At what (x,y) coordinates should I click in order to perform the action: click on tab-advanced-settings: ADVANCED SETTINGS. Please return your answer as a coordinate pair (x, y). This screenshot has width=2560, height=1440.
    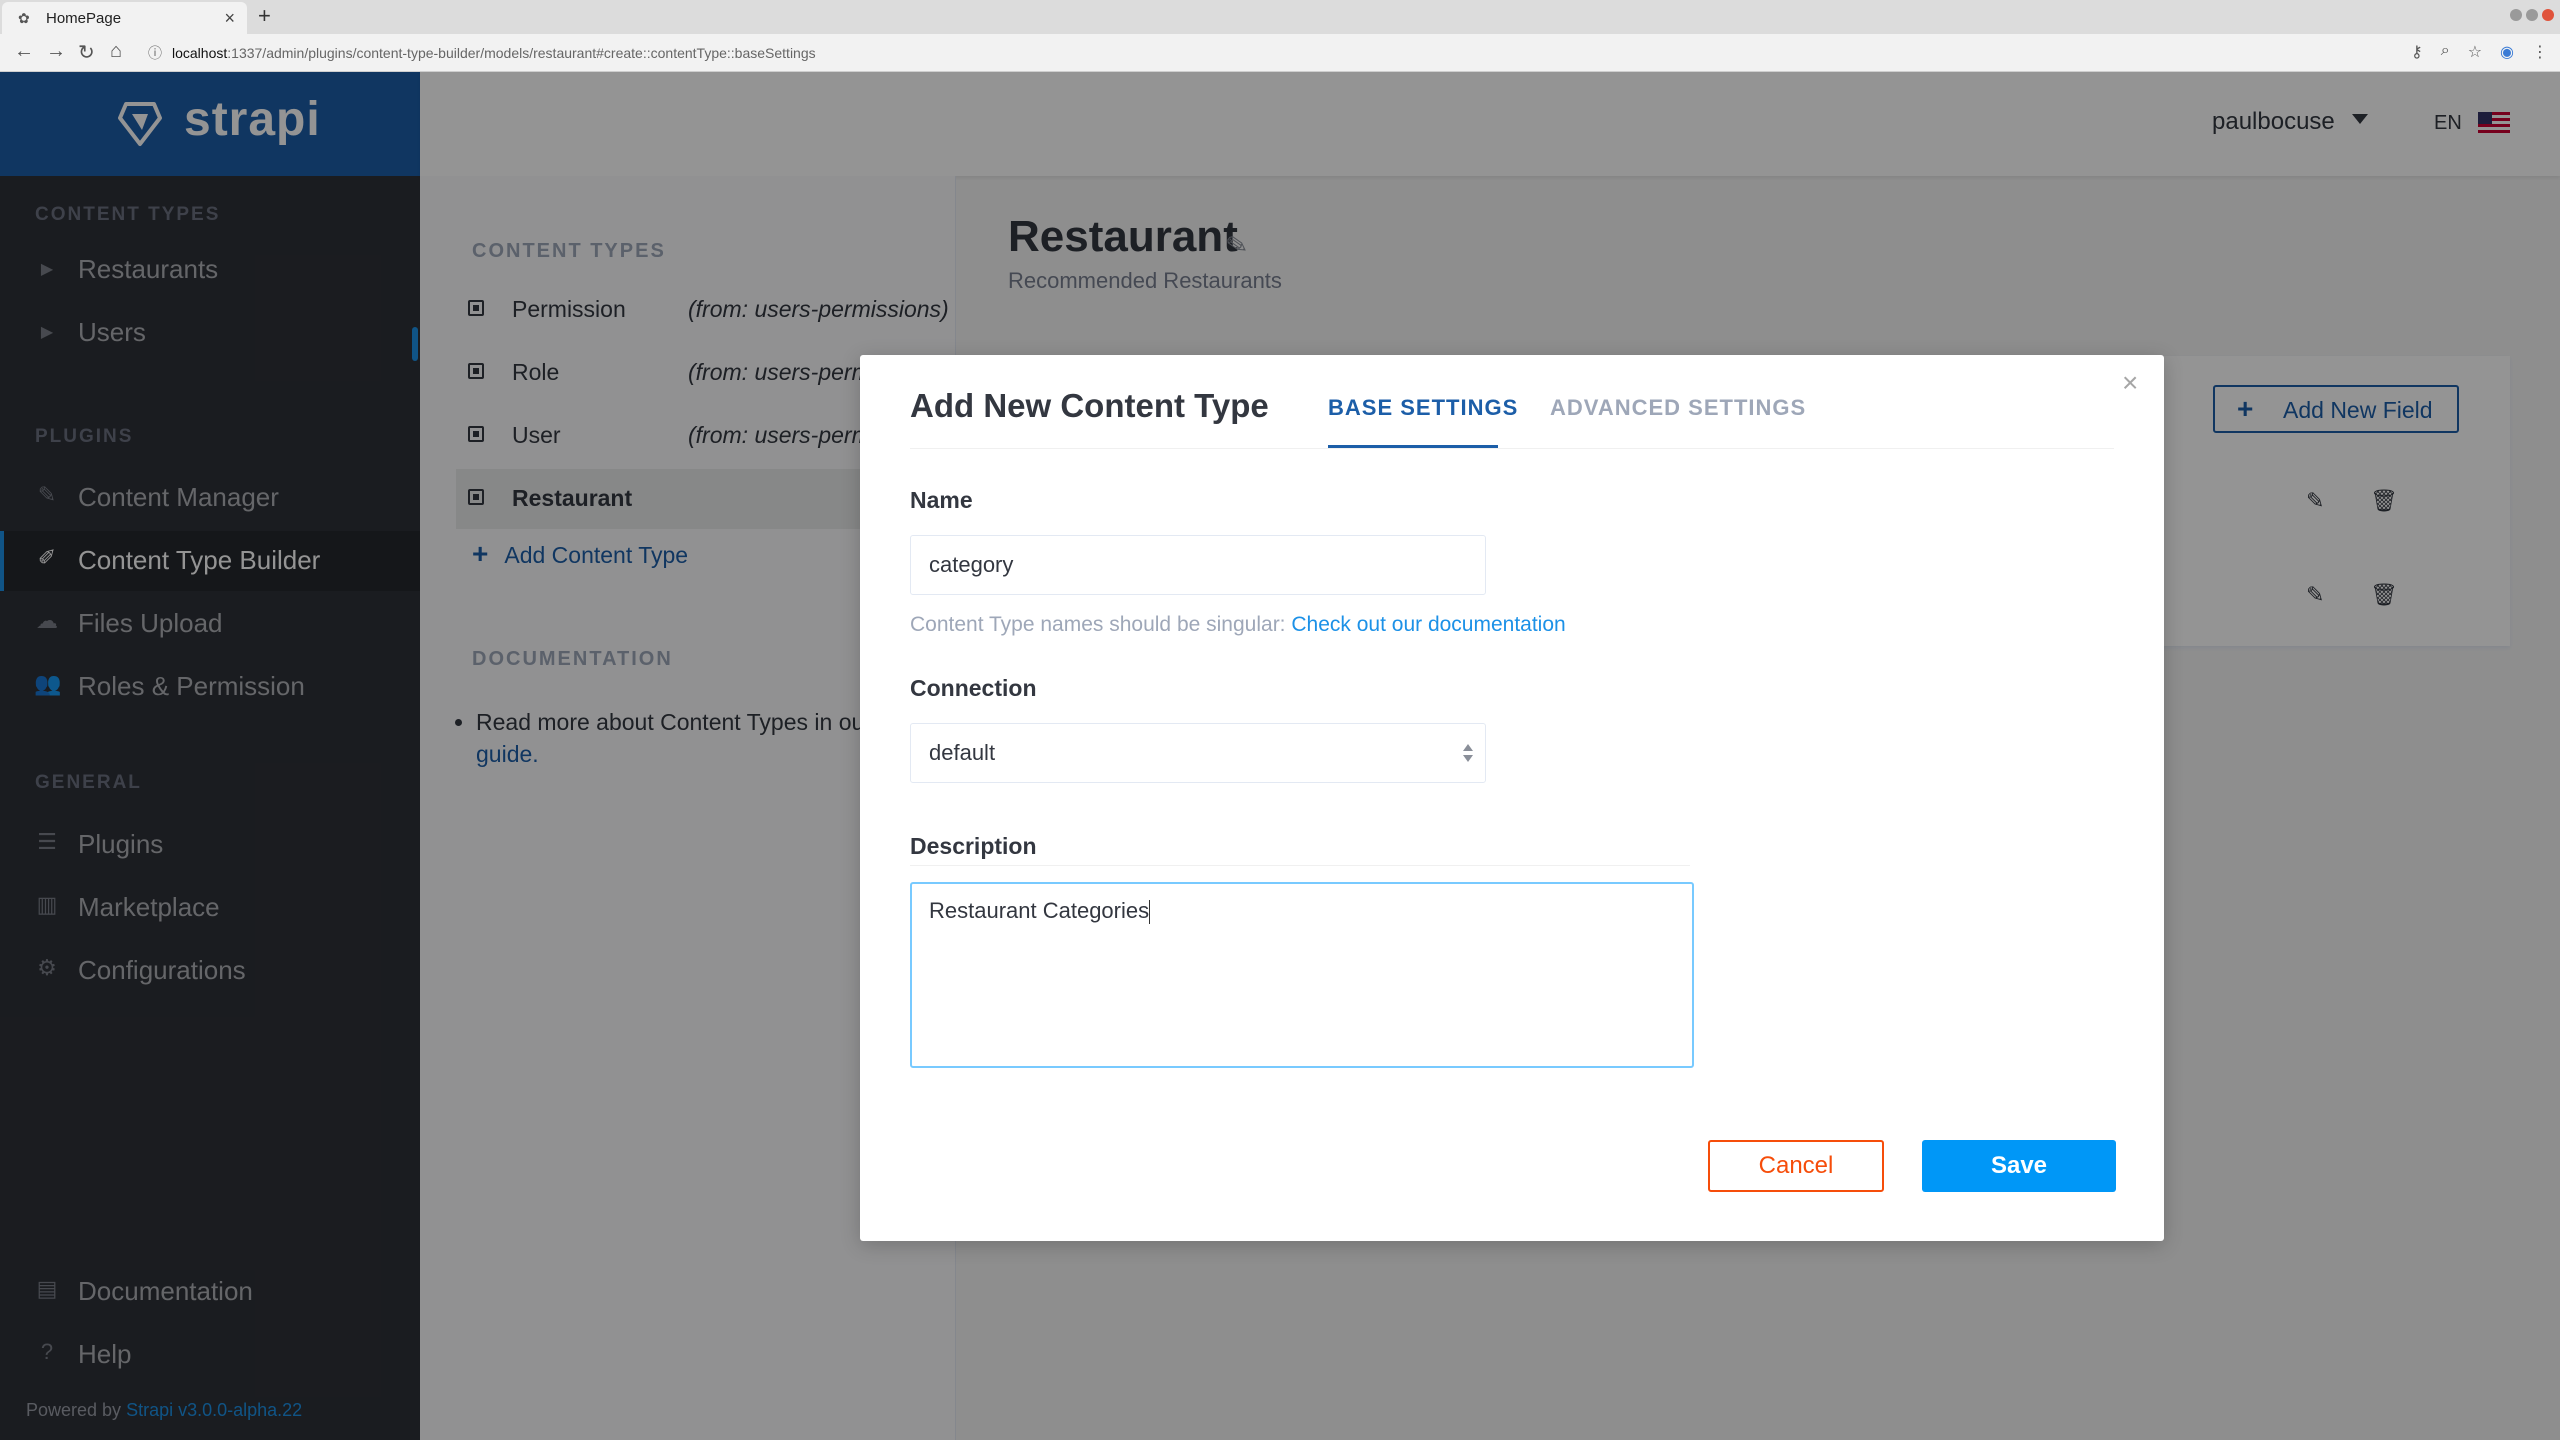
    Looking at the image, I should click on (1678, 408).